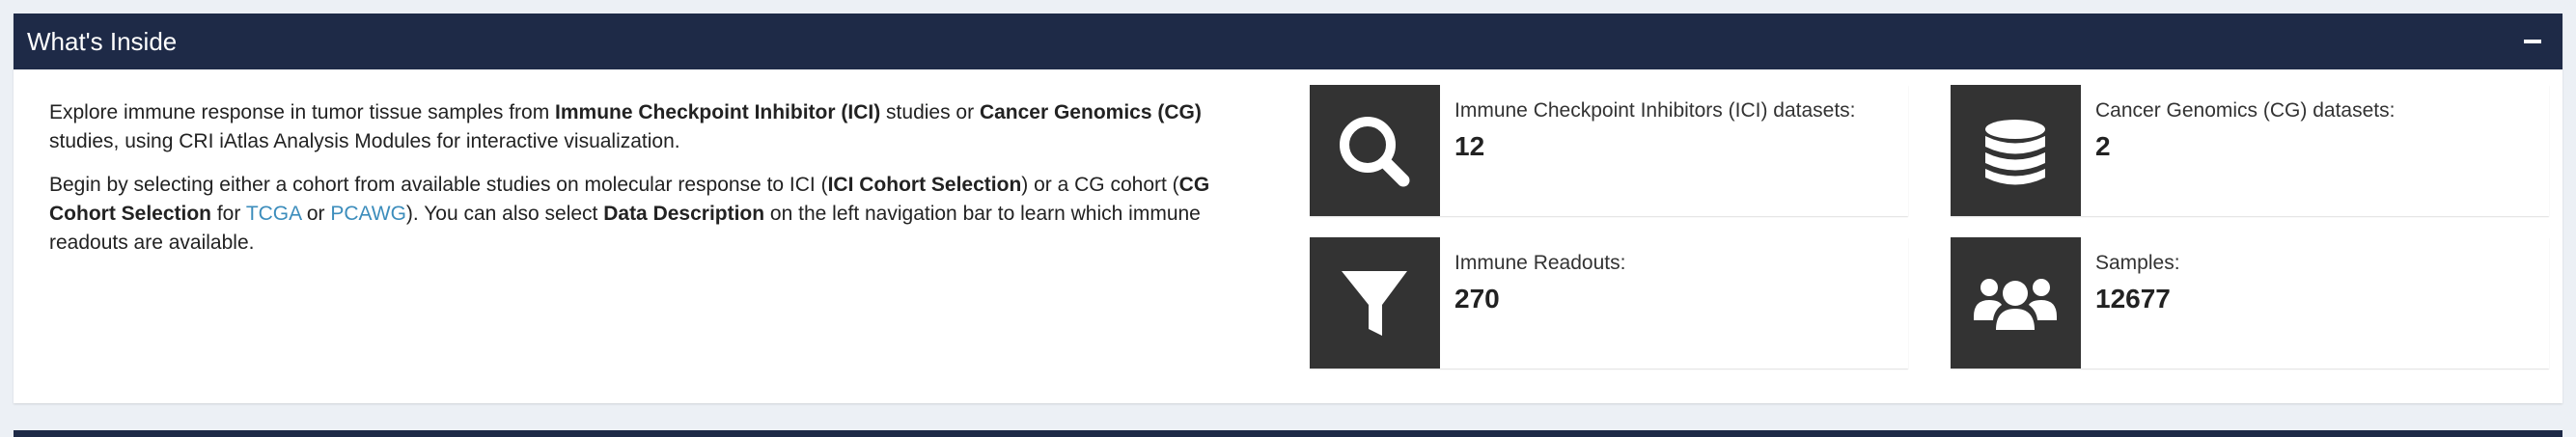 This screenshot has height=437, width=2576. Describe the element at coordinates (930, 112) in the screenshot. I see `intro-text-segment: studies or` at that location.